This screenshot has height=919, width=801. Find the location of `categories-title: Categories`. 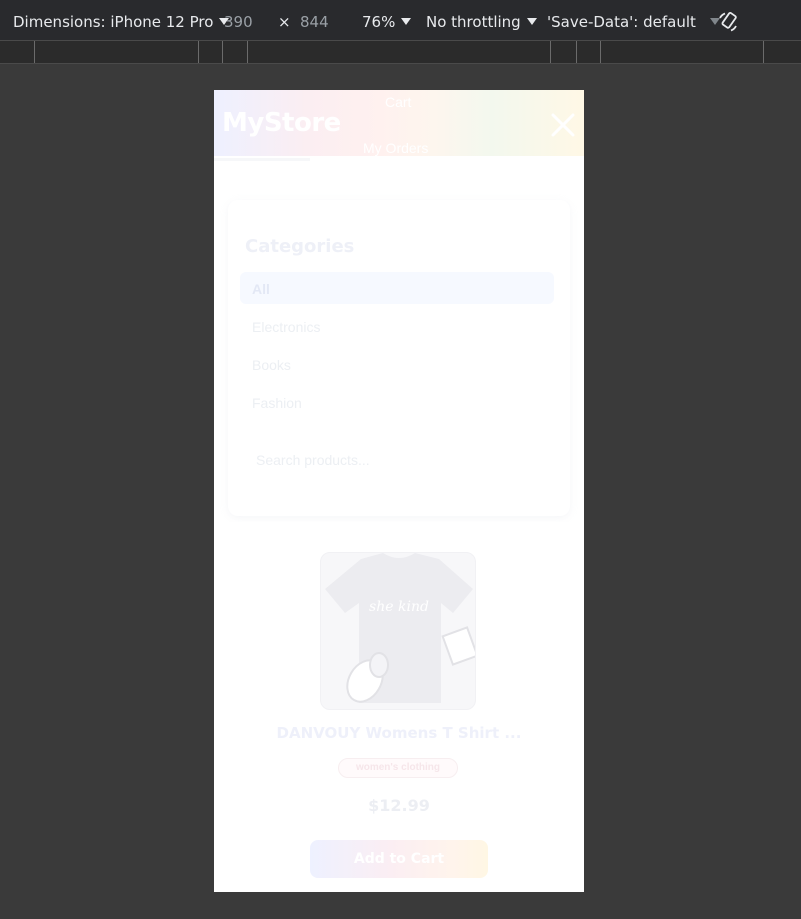

categories-title: Categories is located at coordinates (300, 246).